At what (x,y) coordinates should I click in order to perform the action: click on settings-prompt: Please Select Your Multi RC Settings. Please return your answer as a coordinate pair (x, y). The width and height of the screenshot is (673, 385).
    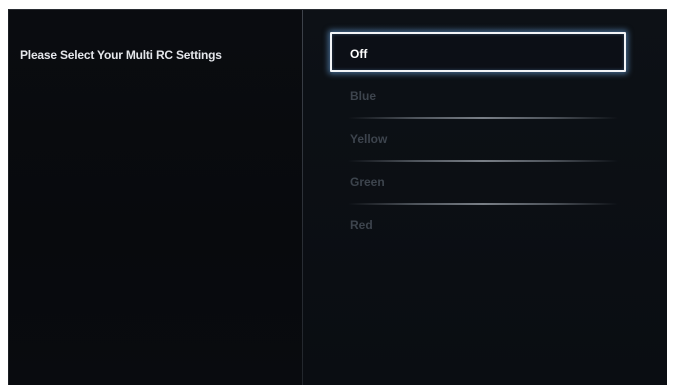
    Looking at the image, I should click on (121, 55).